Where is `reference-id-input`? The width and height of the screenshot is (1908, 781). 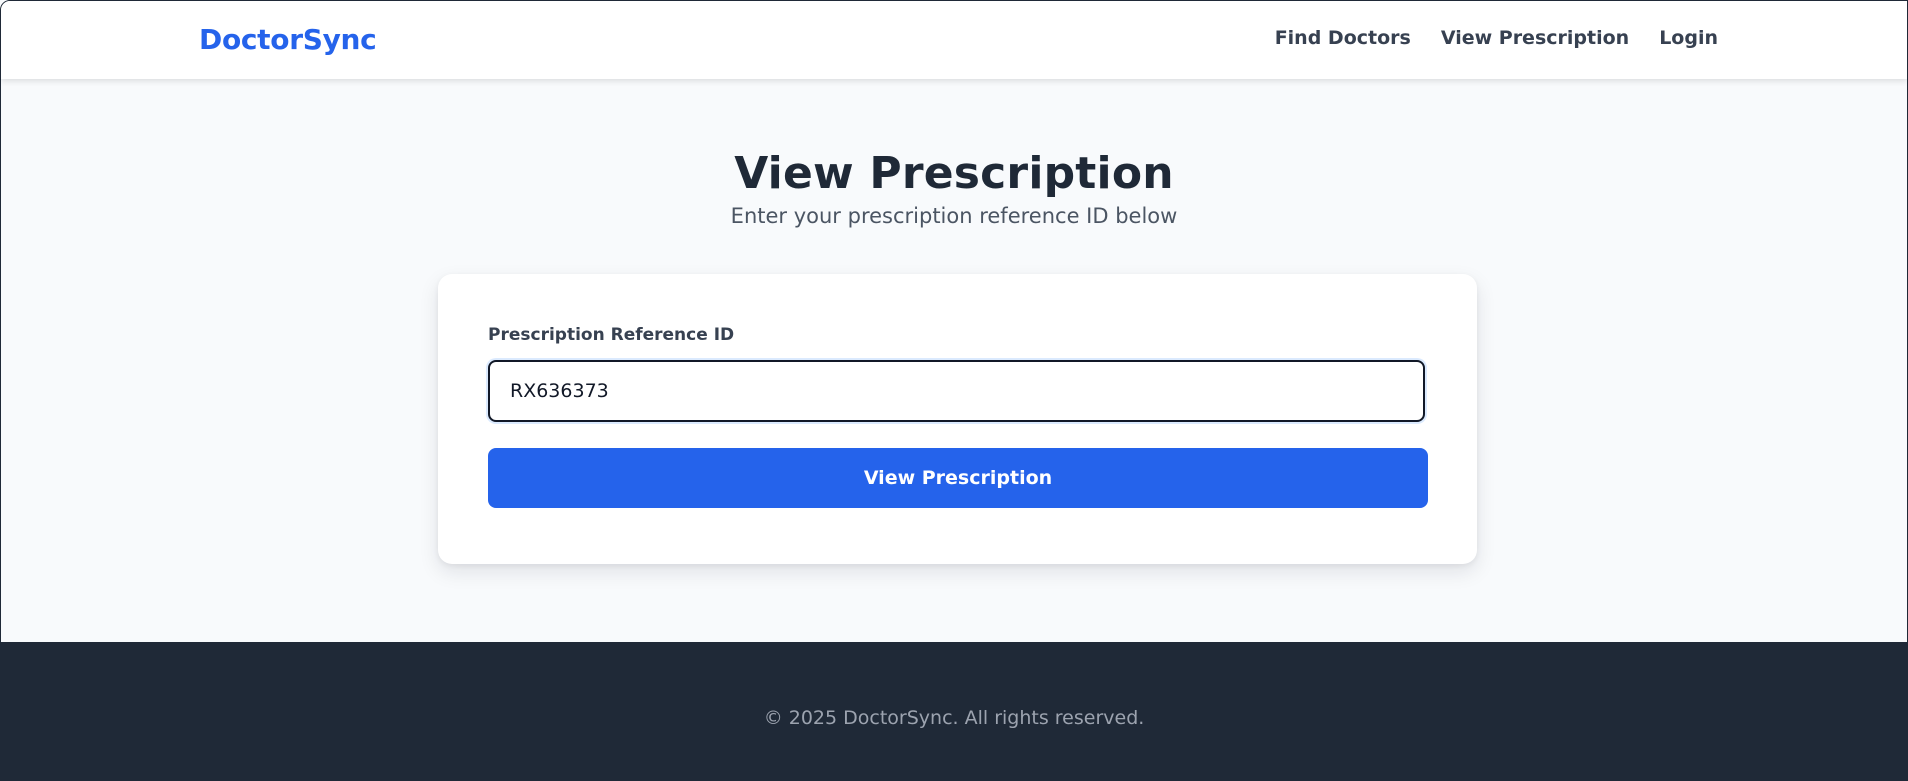
reference-id-input is located at coordinates (956, 391).